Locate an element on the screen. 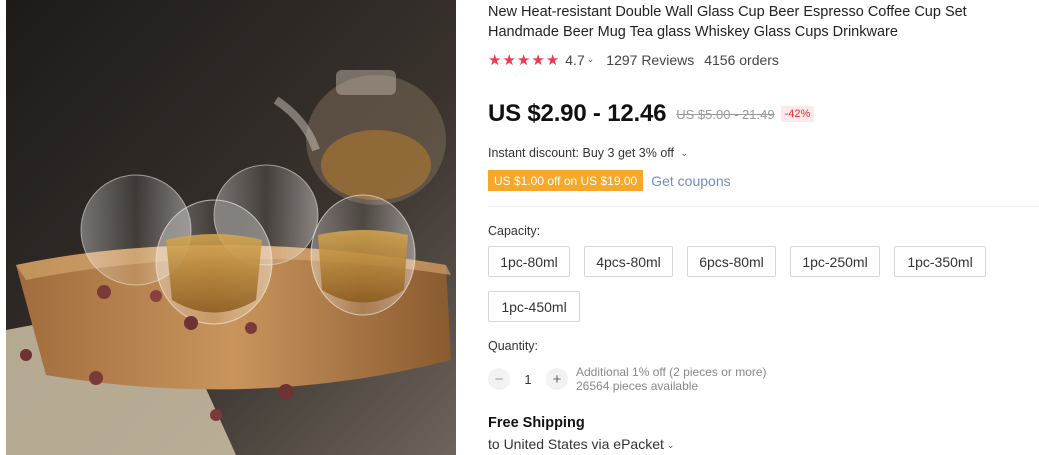 This screenshot has width=1039, height=455. shipping-destination-text: to United States via ePacket is located at coordinates (576, 444).